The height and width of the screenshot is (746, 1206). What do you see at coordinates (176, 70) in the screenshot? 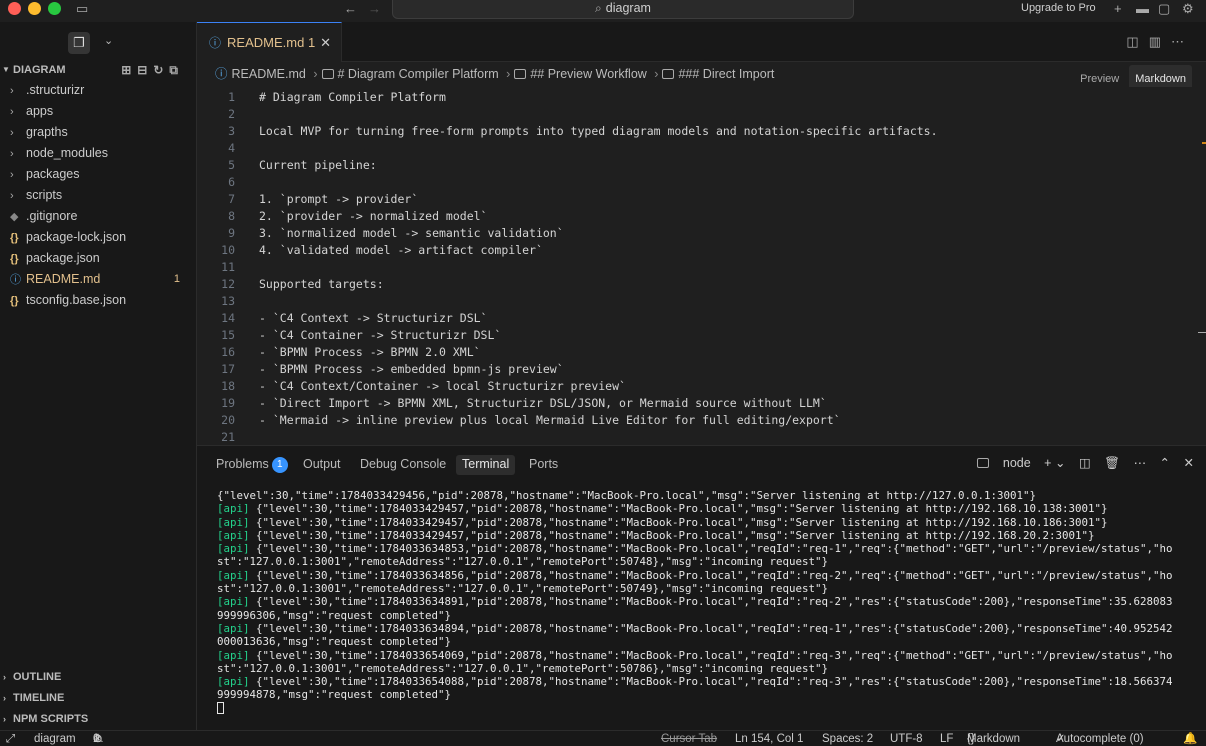
I see `collapse-all-icon: ⧉` at bounding box center [176, 70].